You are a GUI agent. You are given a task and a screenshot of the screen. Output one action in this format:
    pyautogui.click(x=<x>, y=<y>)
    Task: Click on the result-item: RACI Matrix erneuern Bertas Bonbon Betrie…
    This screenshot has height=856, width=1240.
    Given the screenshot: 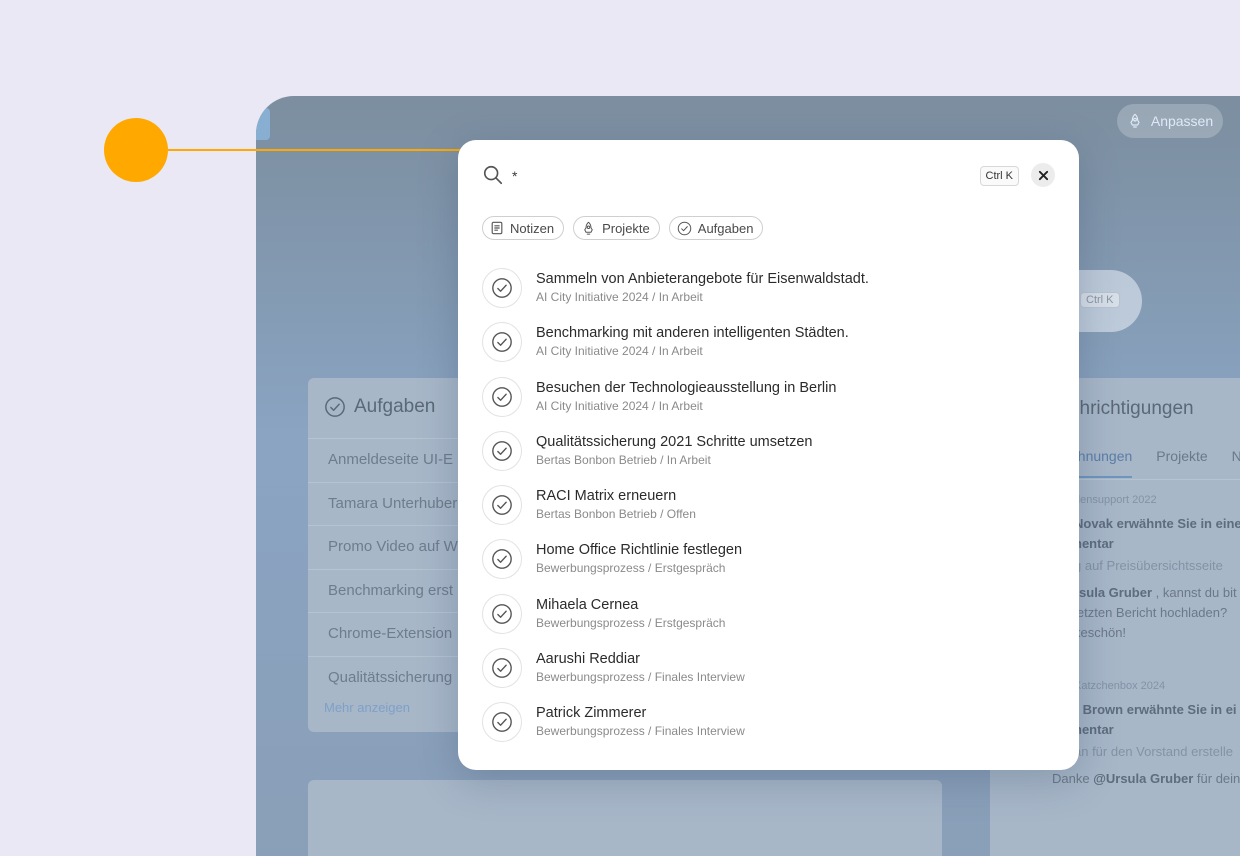 What is the action you would take?
    pyautogui.click(x=768, y=510)
    